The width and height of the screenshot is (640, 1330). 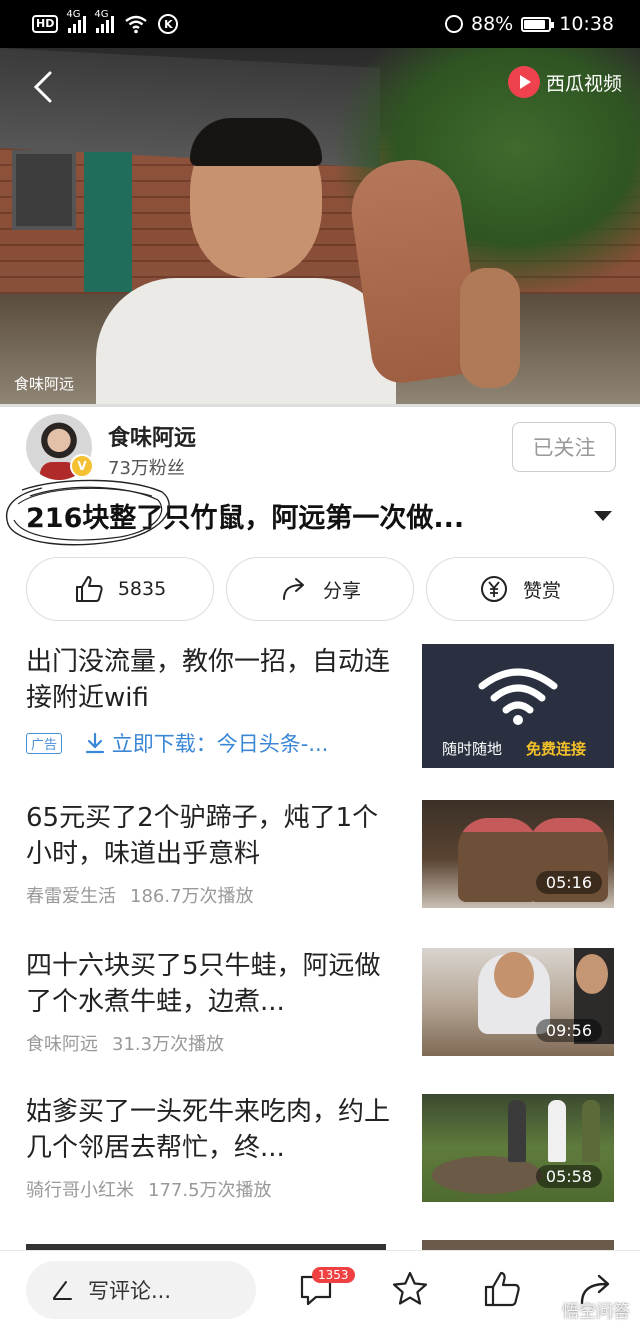 What do you see at coordinates (454, 24) in the screenshot?
I see `alarm-icon` at bounding box center [454, 24].